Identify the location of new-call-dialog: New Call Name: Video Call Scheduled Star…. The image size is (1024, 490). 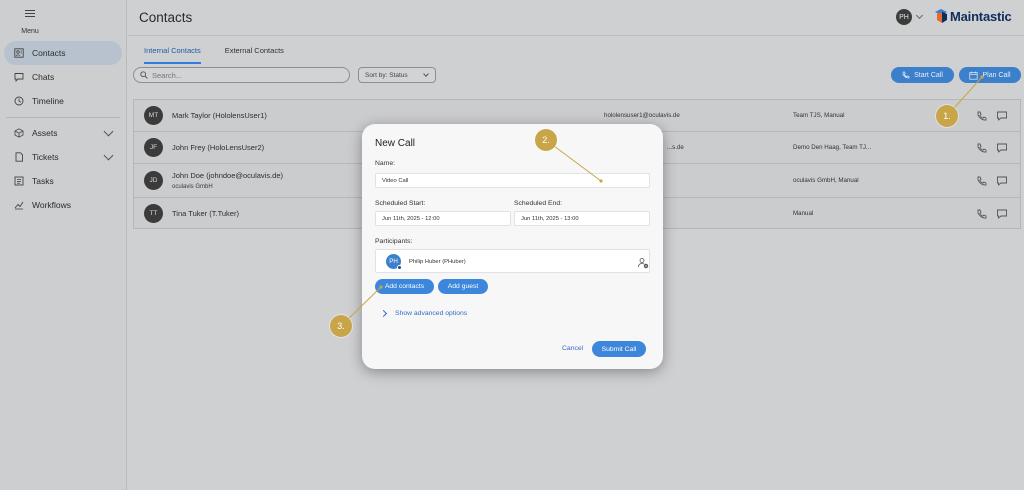
(512, 246).